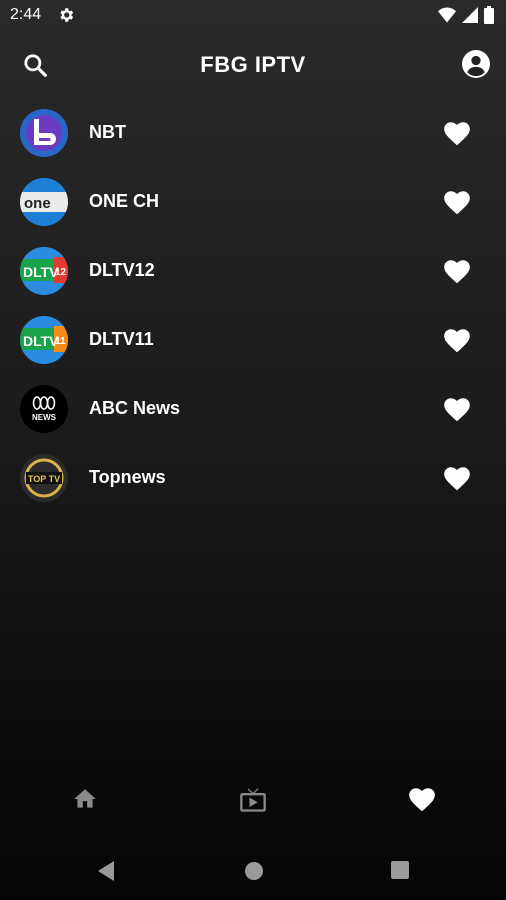  Describe the element at coordinates (107, 132) in the screenshot. I see `channel-name: NBT` at that location.